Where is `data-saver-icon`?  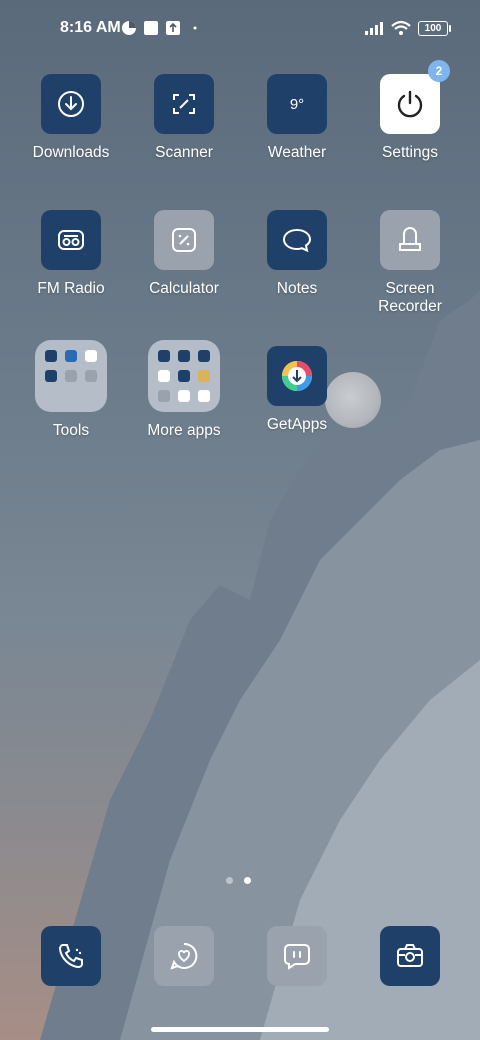
data-saver-icon is located at coordinates (129, 28).